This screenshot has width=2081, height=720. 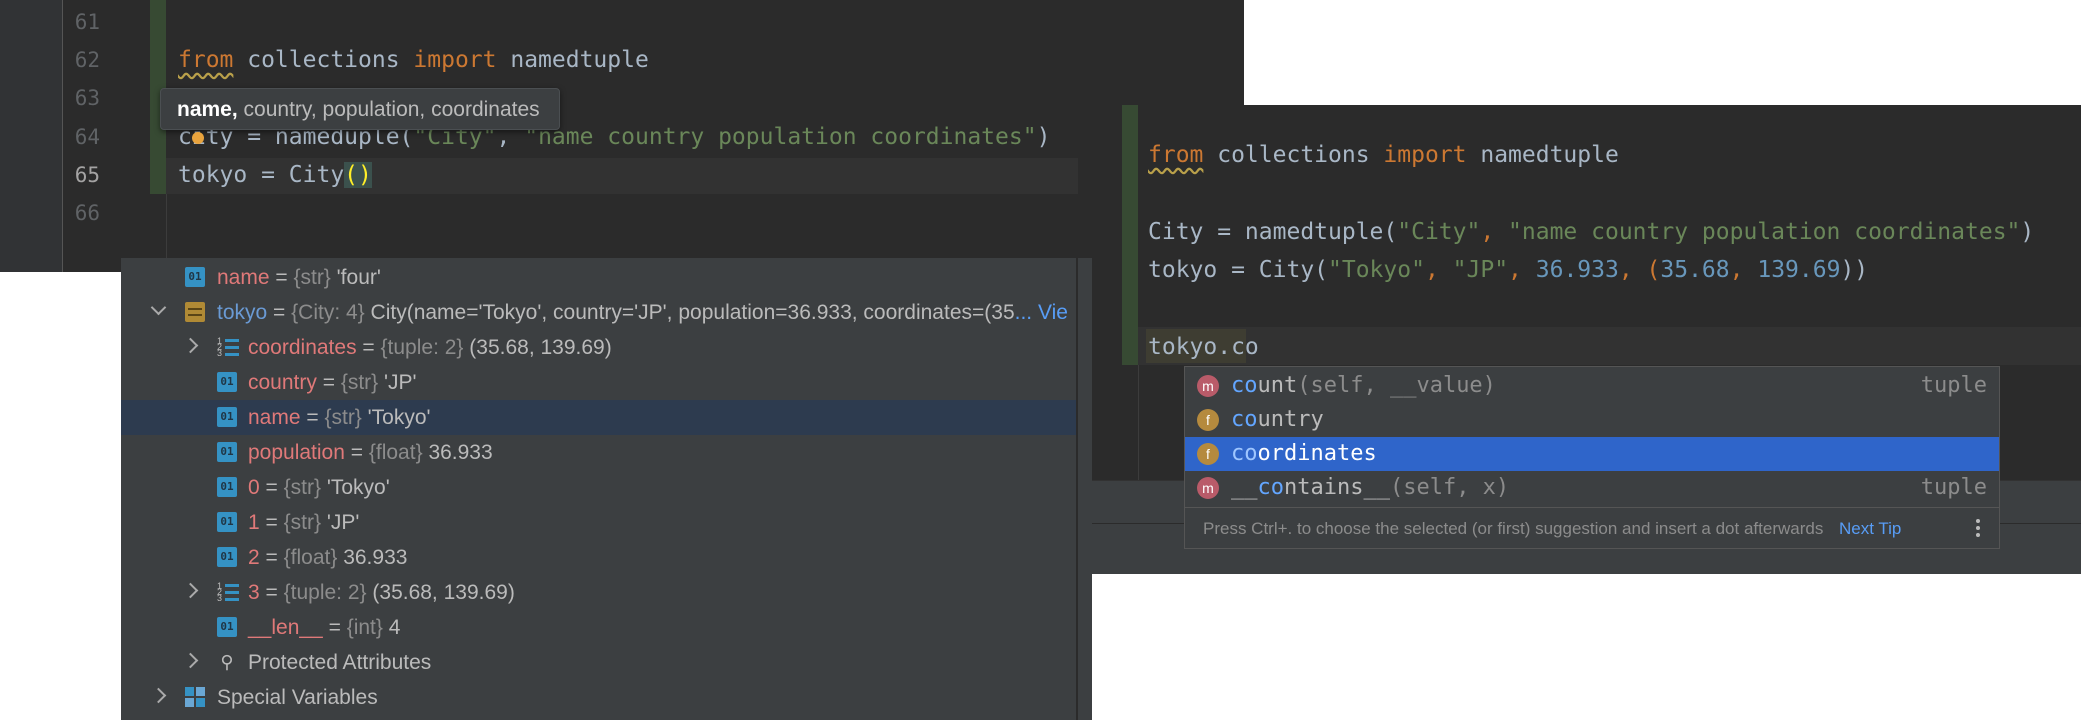 I want to click on variable-row: 01 2 = {float} 36.933, so click(x=598, y=557).